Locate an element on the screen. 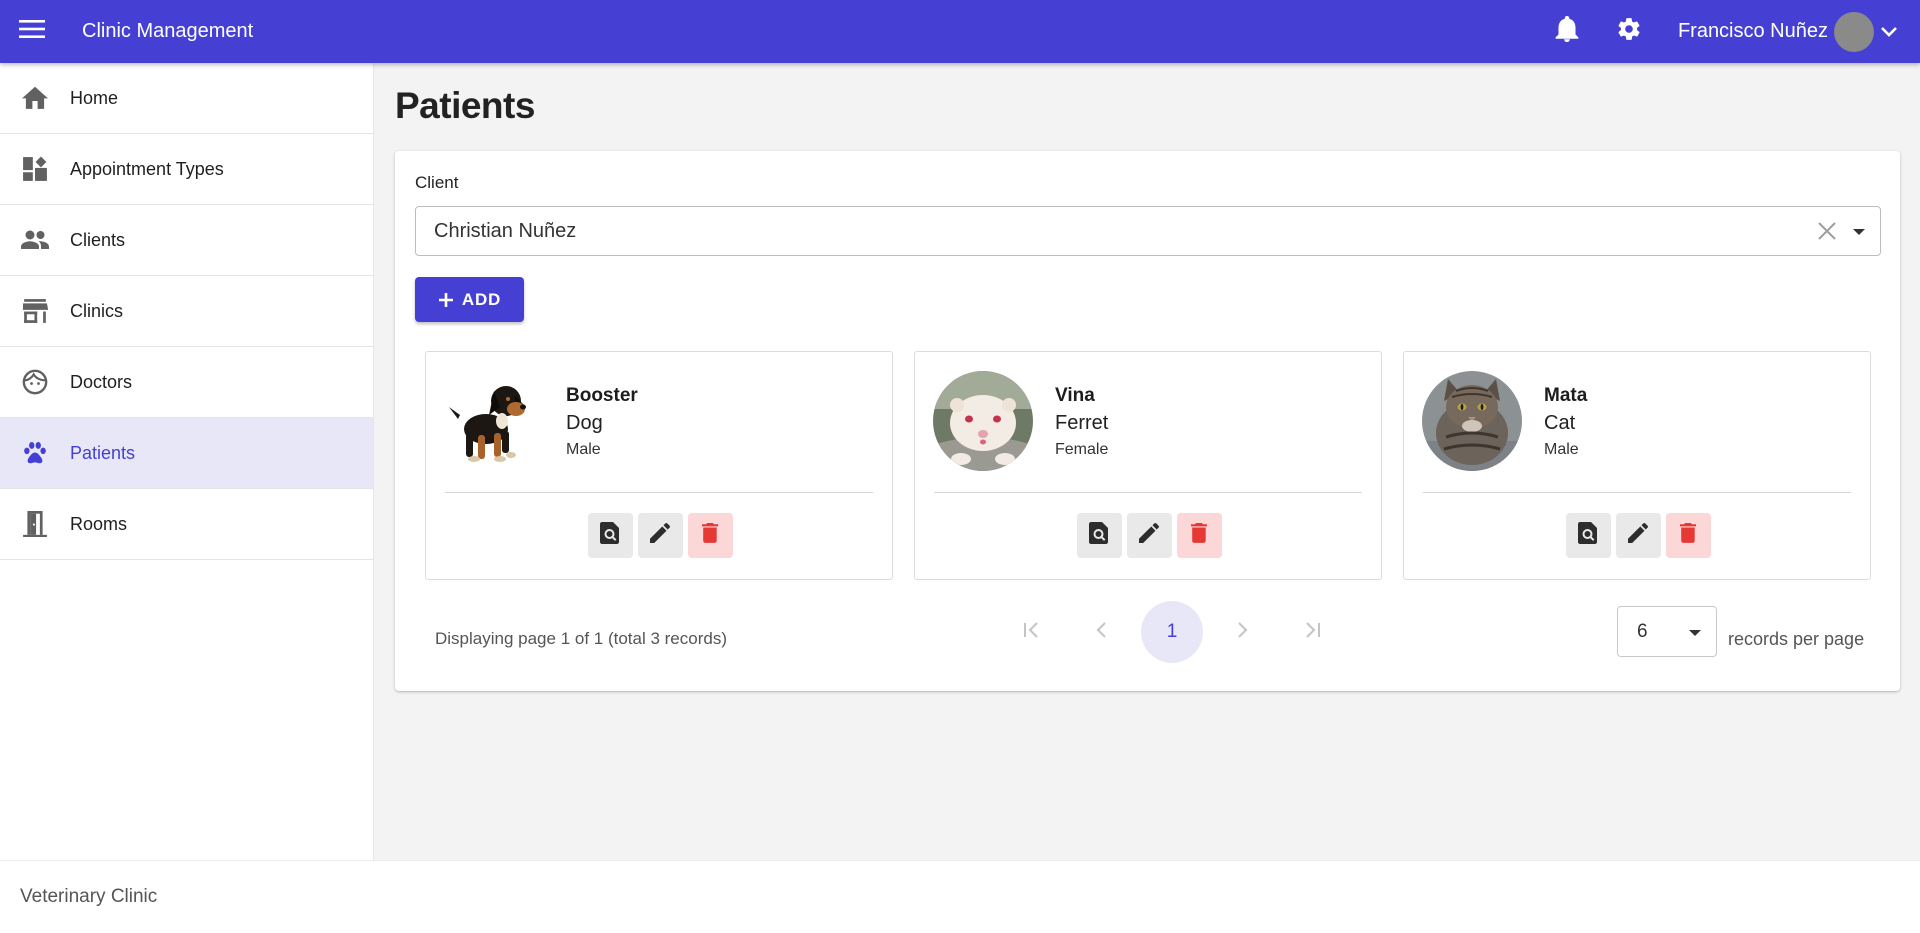 This screenshot has width=1920, height=933. sidebar-item-home: Home is located at coordinates (186, 98).